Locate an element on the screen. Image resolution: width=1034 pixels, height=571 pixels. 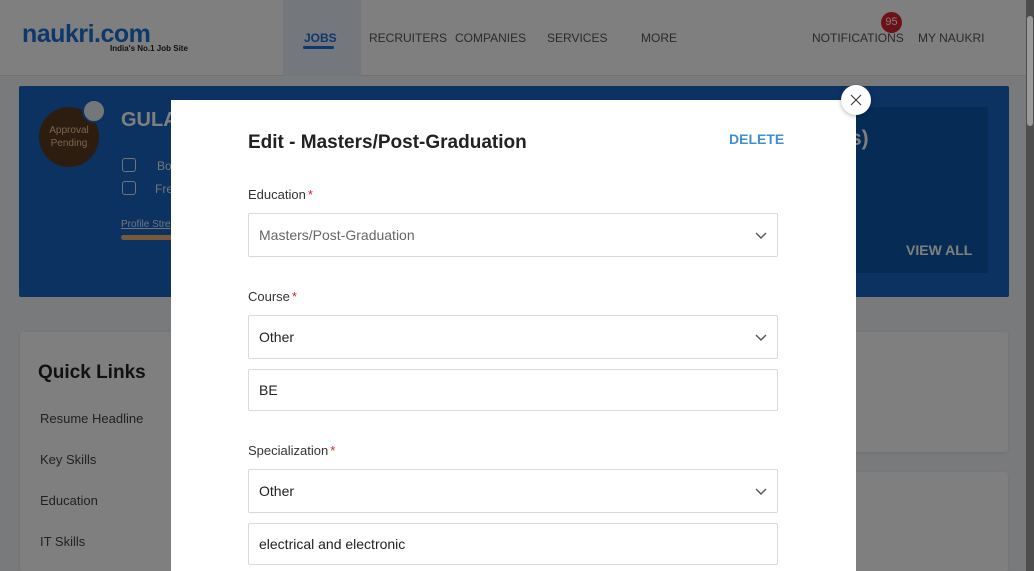
education-label: Education * is located at coordinates (280, 194).